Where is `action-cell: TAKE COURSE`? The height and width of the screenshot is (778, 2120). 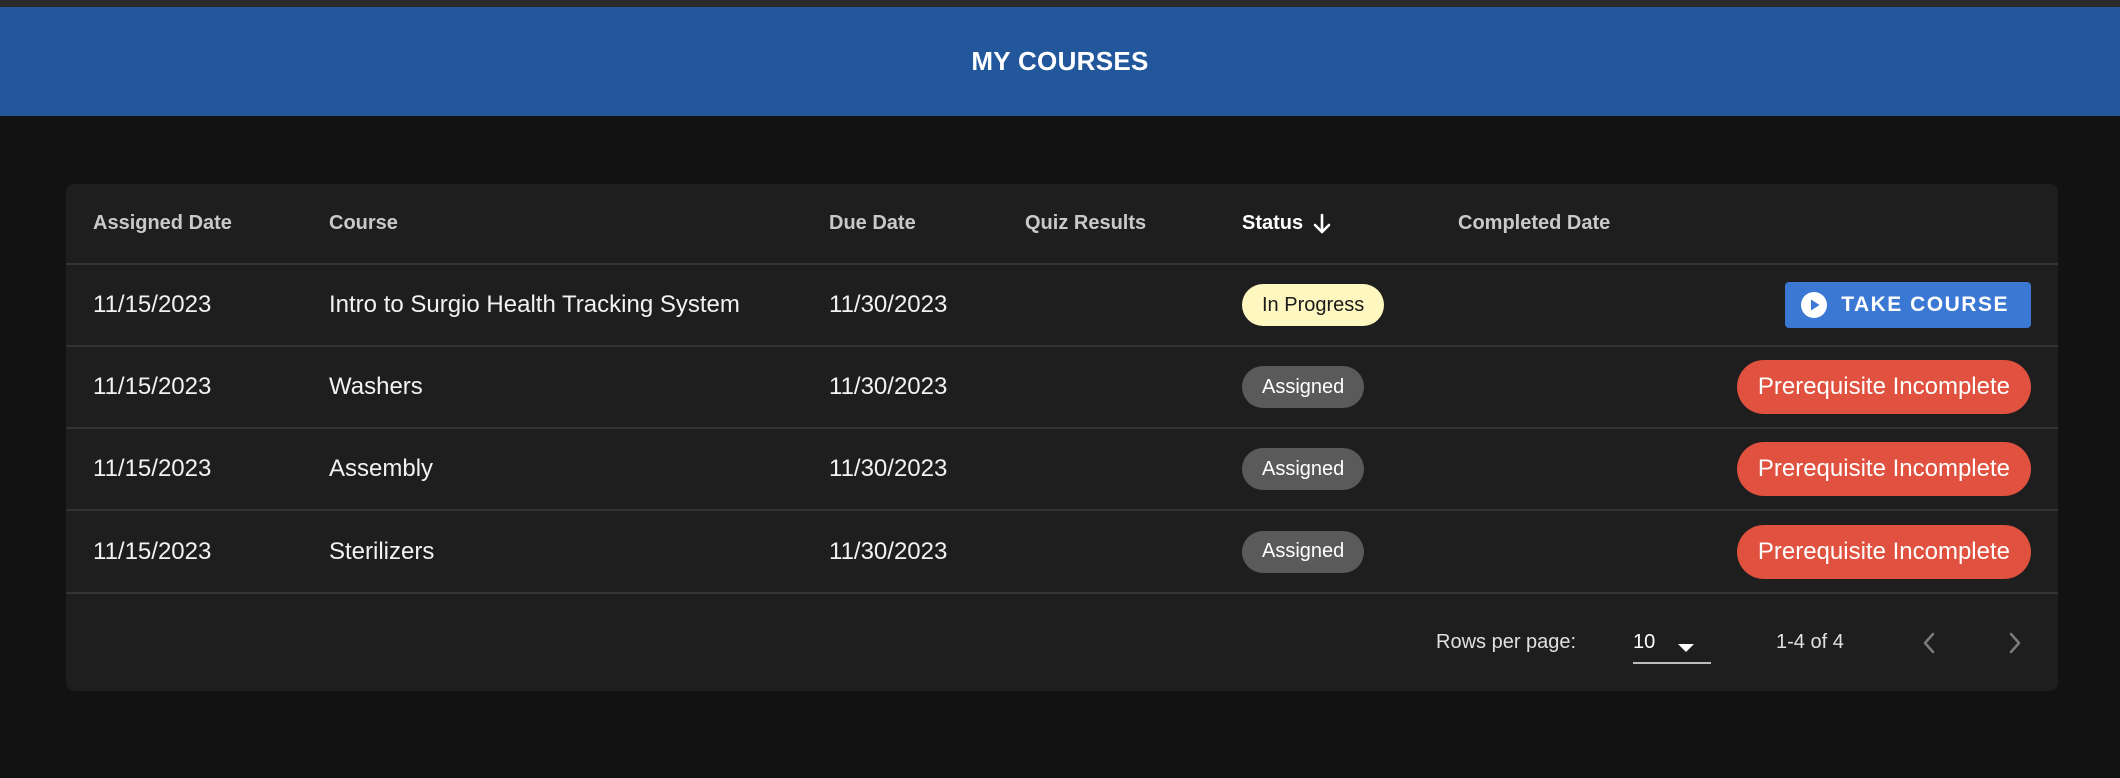 action-cell: TAKE COURSE is located at coordinates (1908, 305).